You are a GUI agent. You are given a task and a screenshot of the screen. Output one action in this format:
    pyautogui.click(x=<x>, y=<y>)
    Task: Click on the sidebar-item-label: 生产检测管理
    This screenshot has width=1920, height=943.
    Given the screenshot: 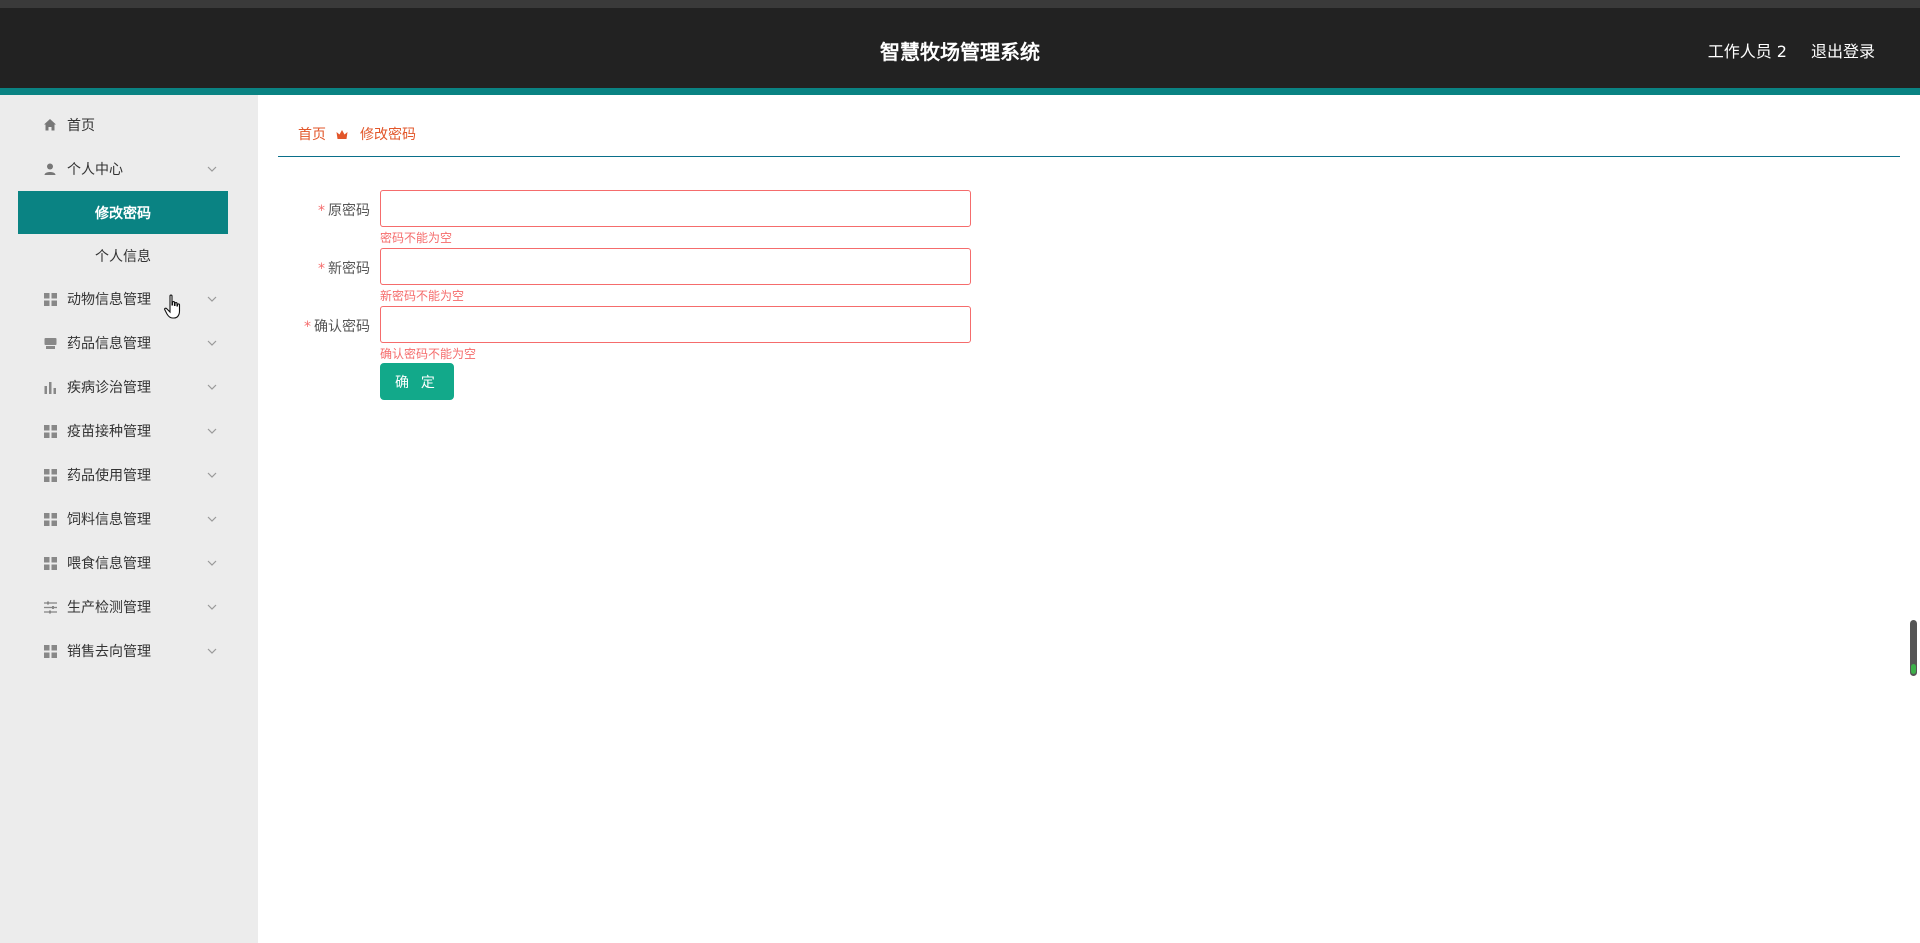 What is the action you would take?
    pyautogui.click(x=109, y=608)
    